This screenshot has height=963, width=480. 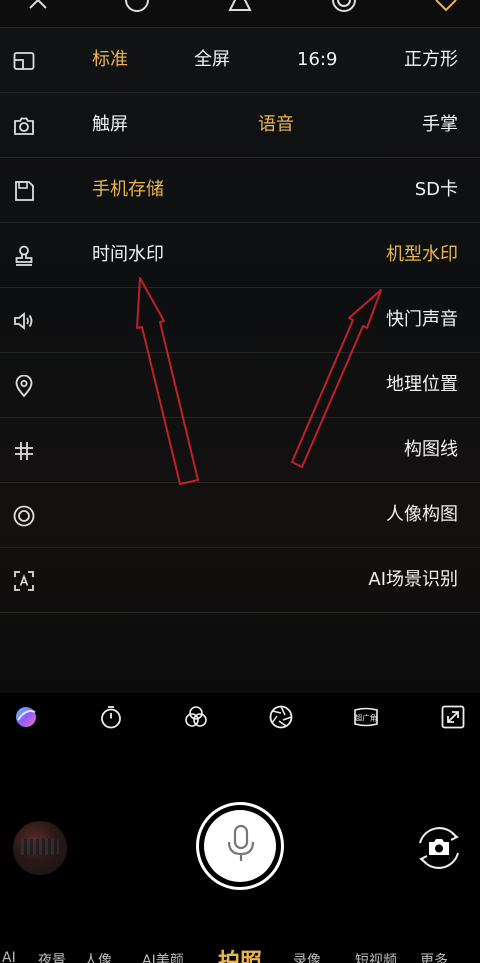 I want to click on mode-video: 录像, so click(x=307, y=956).